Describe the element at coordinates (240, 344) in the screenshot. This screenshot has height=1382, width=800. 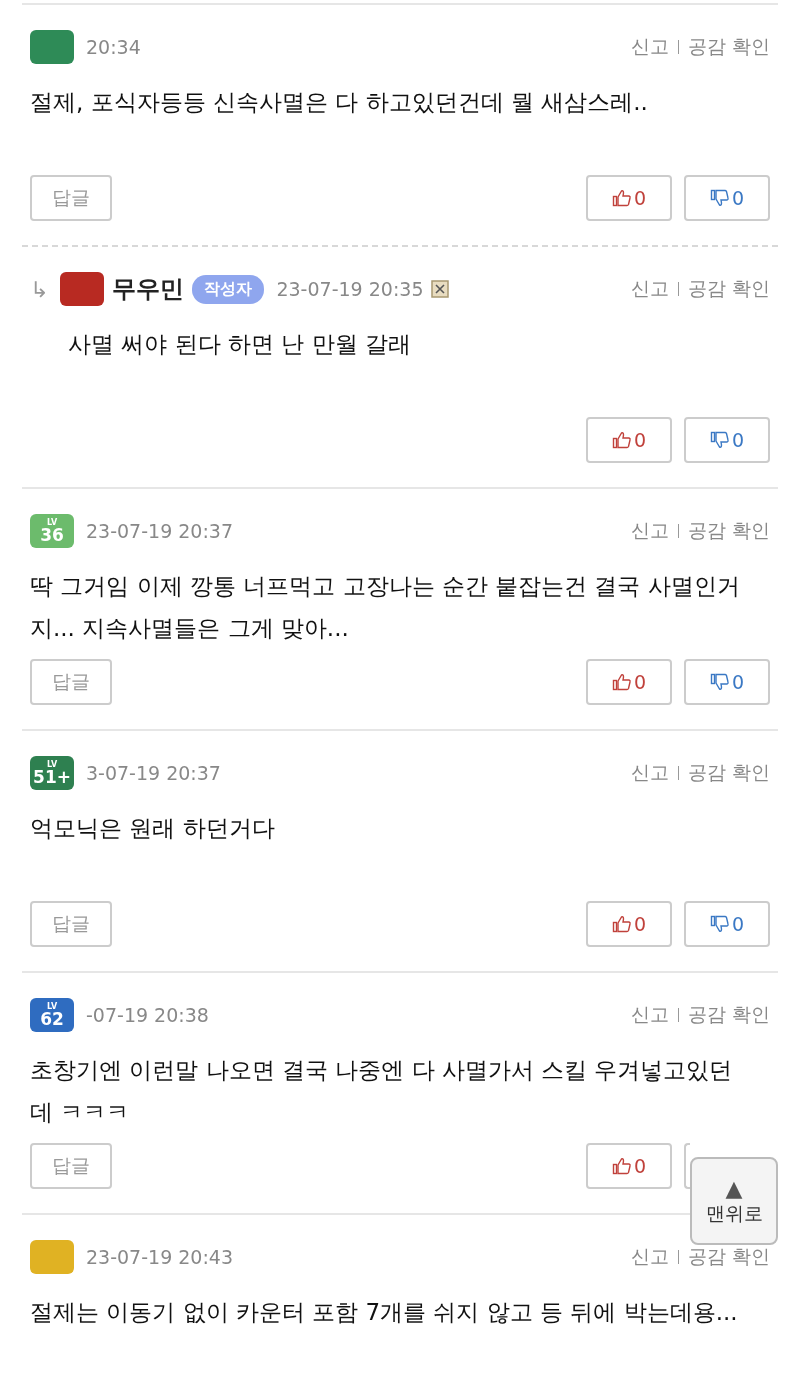
I see `comment-text: 사멸 써야 된다 하면 난 만월 갈래` at that location.